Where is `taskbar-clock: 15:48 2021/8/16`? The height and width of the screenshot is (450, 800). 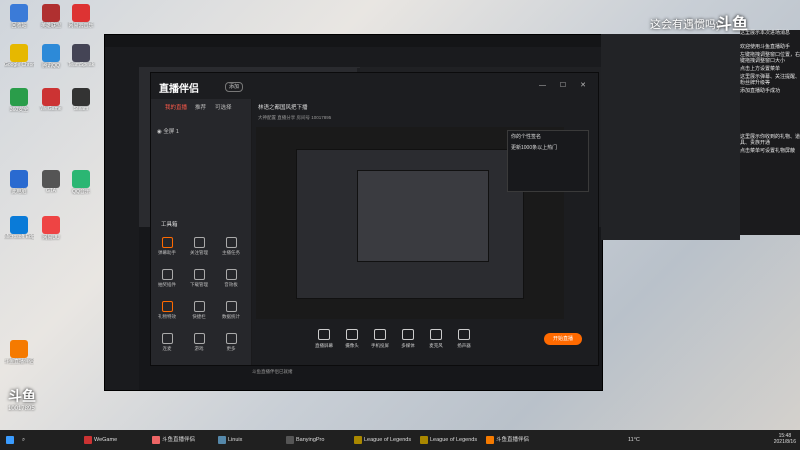 taskbar-clock: 15:48 2021/8/16 is located at coordinates (785, 439).